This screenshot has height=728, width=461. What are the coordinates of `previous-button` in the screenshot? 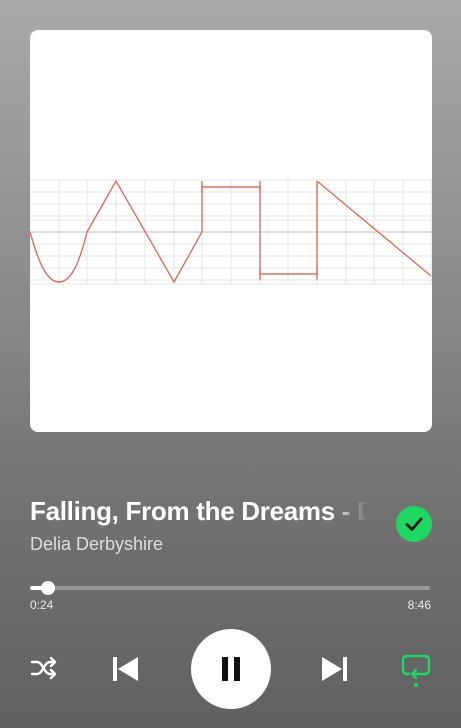 It's located at (125, 669).